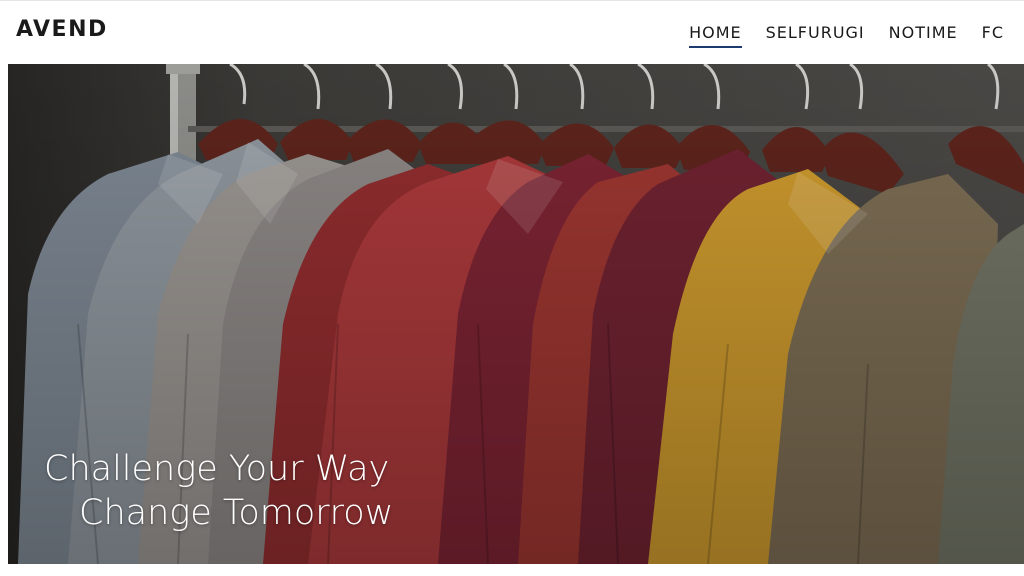 This screenshot has width=1024, height=576. I want to click on nav-fc: FC, so click(993, 35).